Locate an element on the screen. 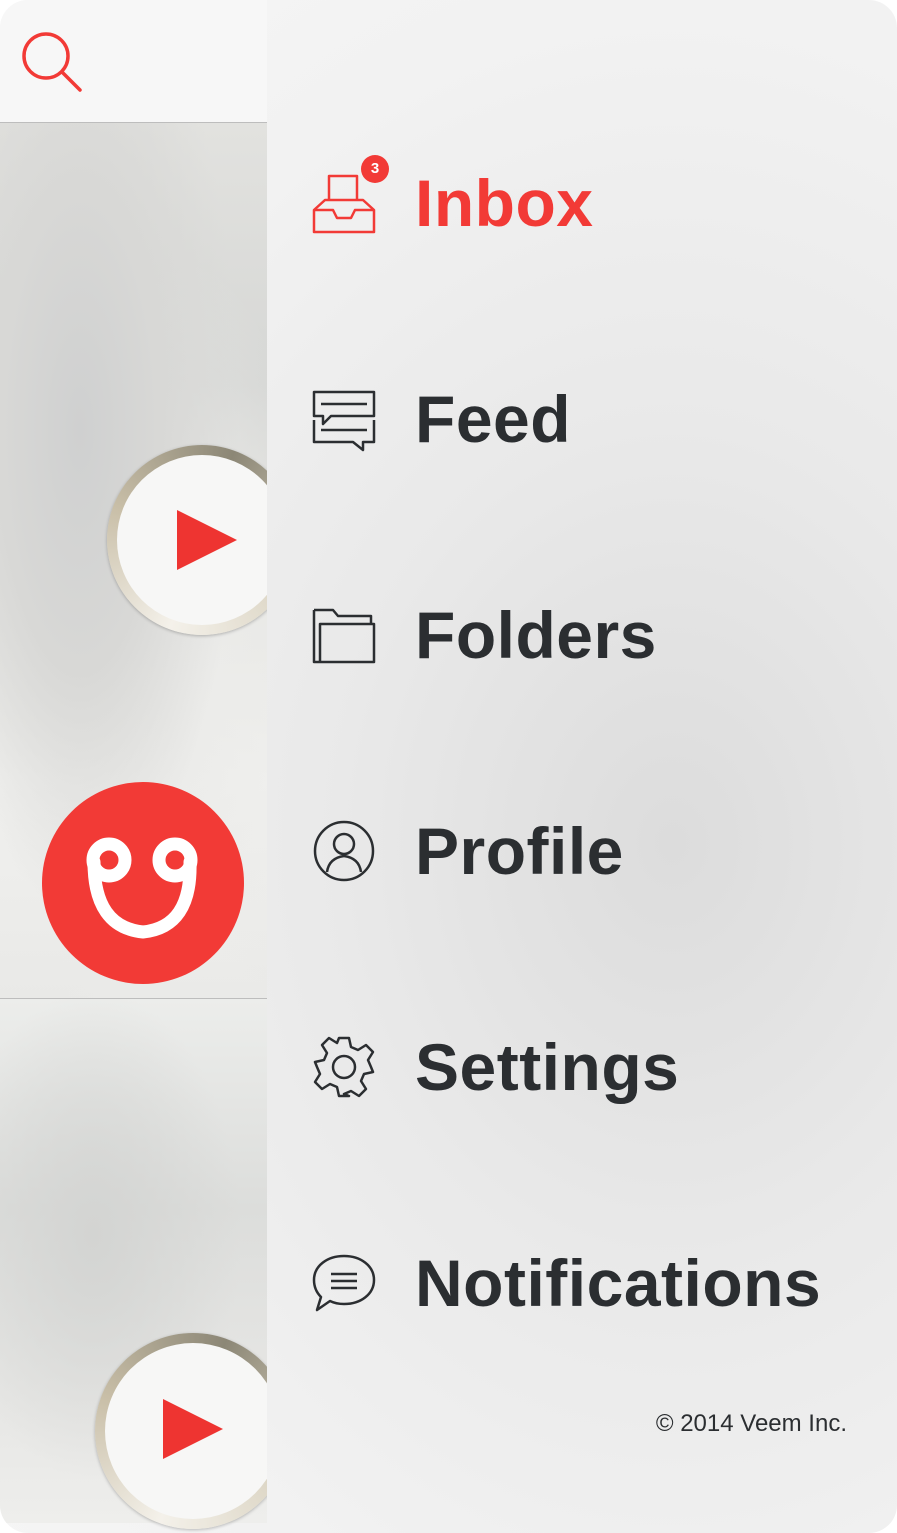  menu-item-label: Notifications is located at coordinates (618, 1283).